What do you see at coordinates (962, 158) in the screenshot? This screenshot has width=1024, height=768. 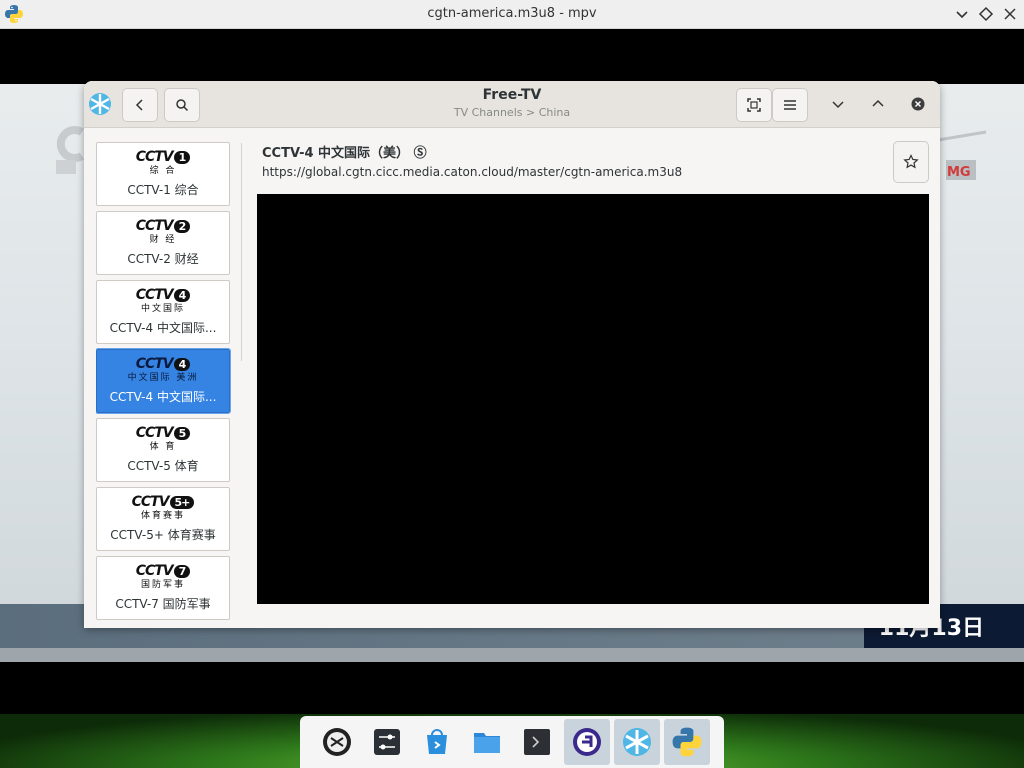 I see `video-corner-logo: MG` at bounding box center [962, 158].